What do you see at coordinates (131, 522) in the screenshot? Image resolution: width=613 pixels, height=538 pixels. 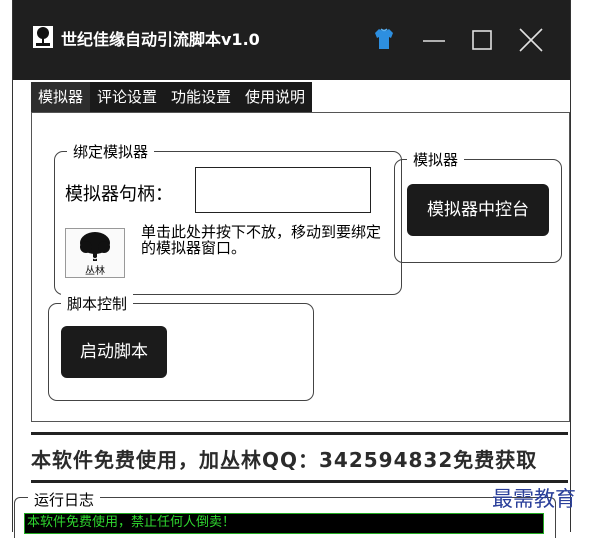 I see `log-line: 本软件免费使用，禁止任何人倒卖！` at bounding box center [131, 522].